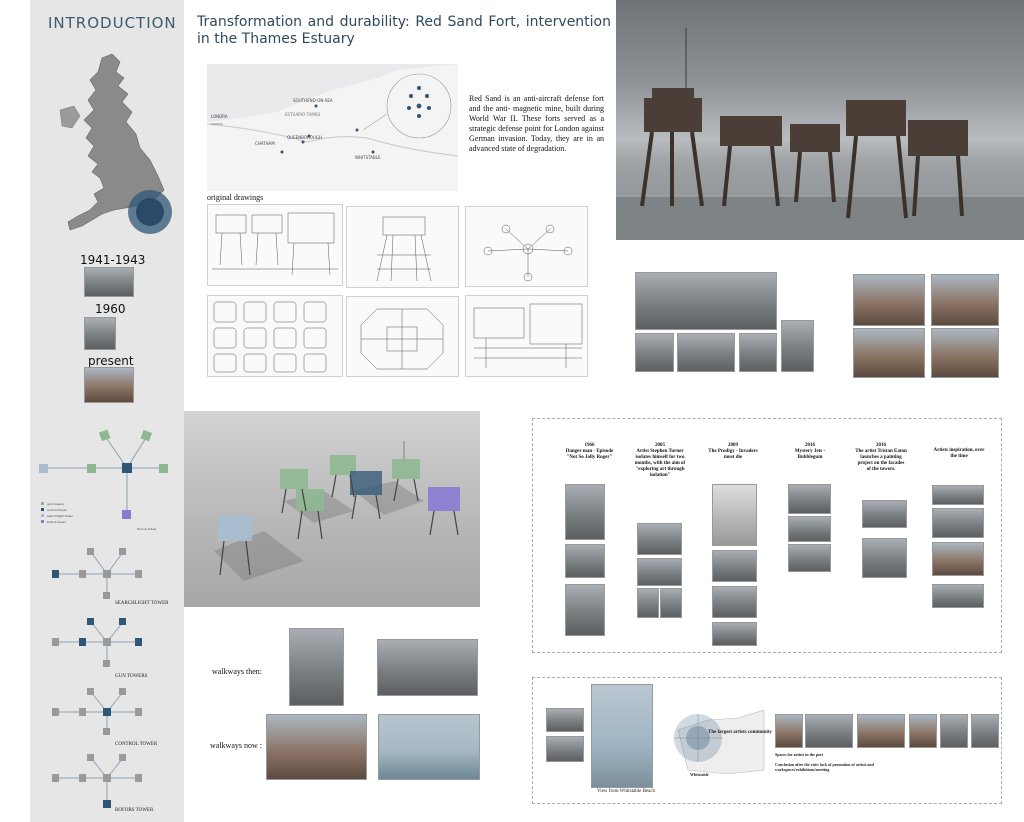 Image resolution: width=1024 pixels, height=822 pixels. What do you see at coordinates (57, 510) in the screenshot?
I see `legend-control-tower: control tower` at bounding box center [57, 510].